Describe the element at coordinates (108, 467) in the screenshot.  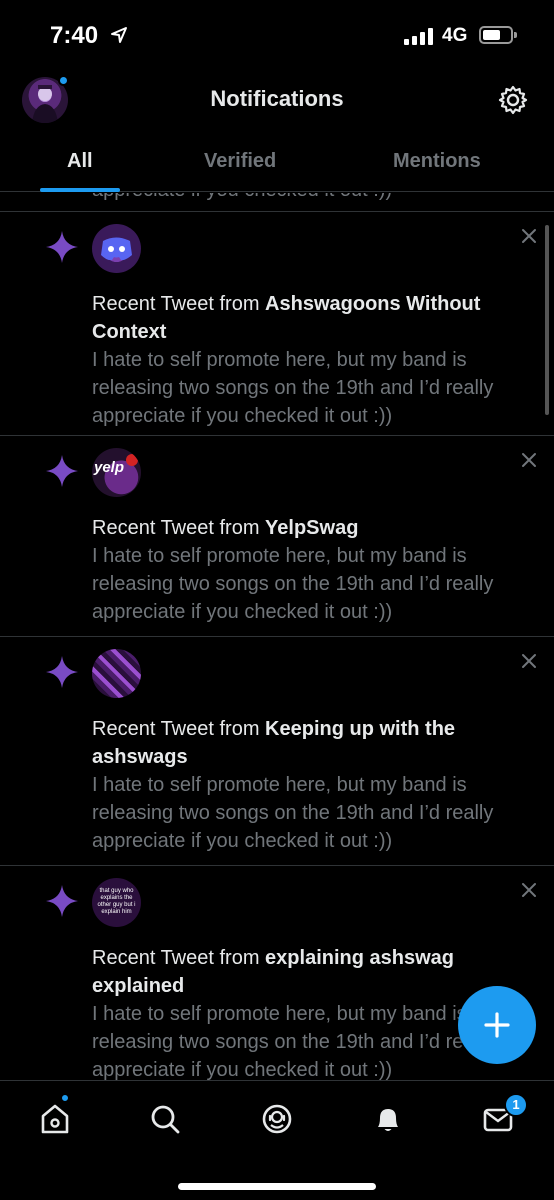
I see `yelp-logo-text: yelp` at that location.